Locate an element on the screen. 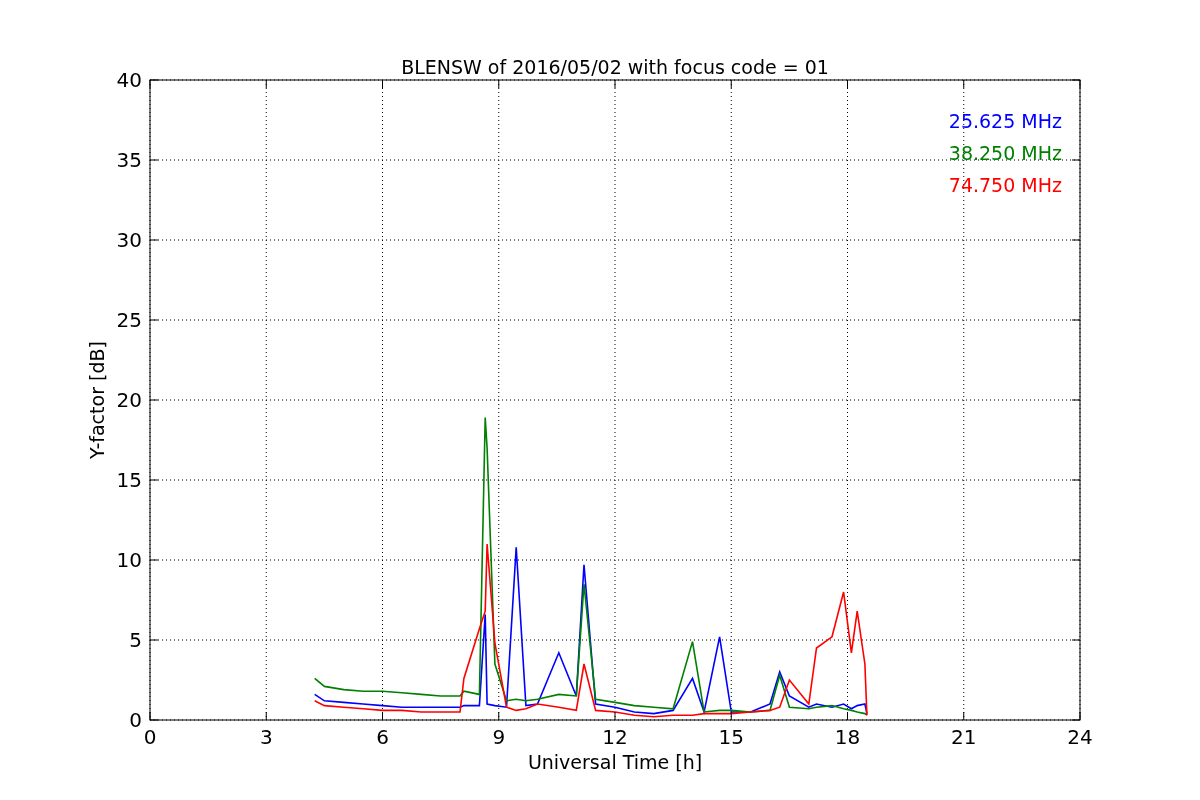  tick-label: 6 is located at coordinates (382, 737).